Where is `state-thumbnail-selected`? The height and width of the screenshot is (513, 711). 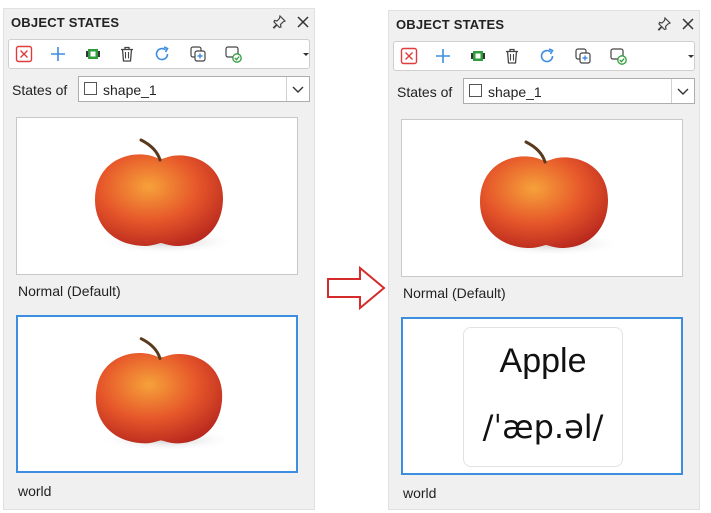 state-thumbnail-selected is located at coordinates (157, 394).